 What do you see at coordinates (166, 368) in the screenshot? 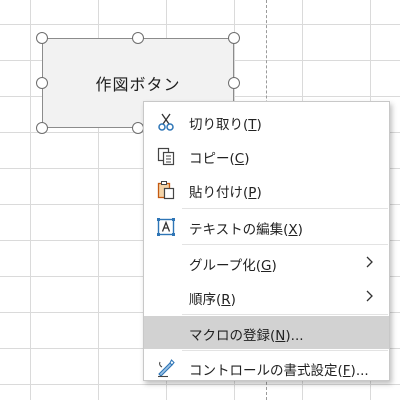
I see `format-control-icon` at bounding box center [166, 368].